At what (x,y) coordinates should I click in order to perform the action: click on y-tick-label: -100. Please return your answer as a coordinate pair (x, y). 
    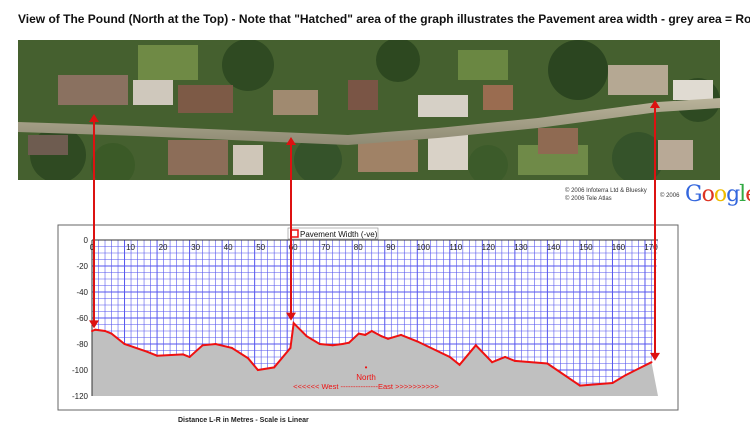
    Looking at the image, I should click on (80, 370).